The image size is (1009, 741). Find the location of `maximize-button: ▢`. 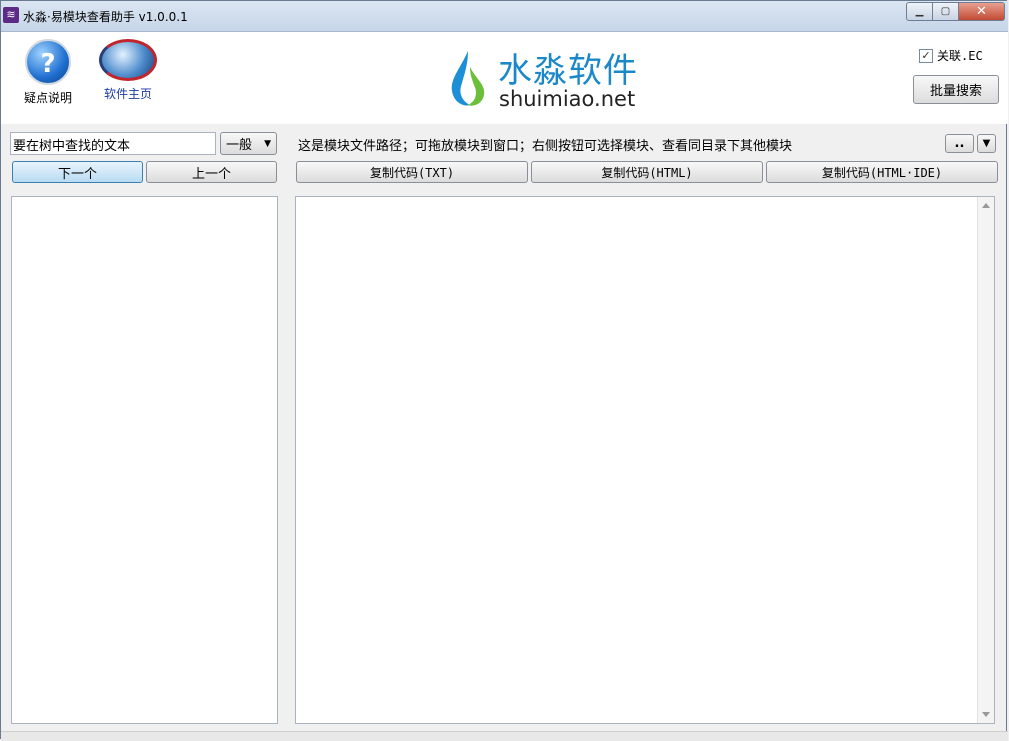

maximize-button: ▢ is located at coordinates (946, 11).